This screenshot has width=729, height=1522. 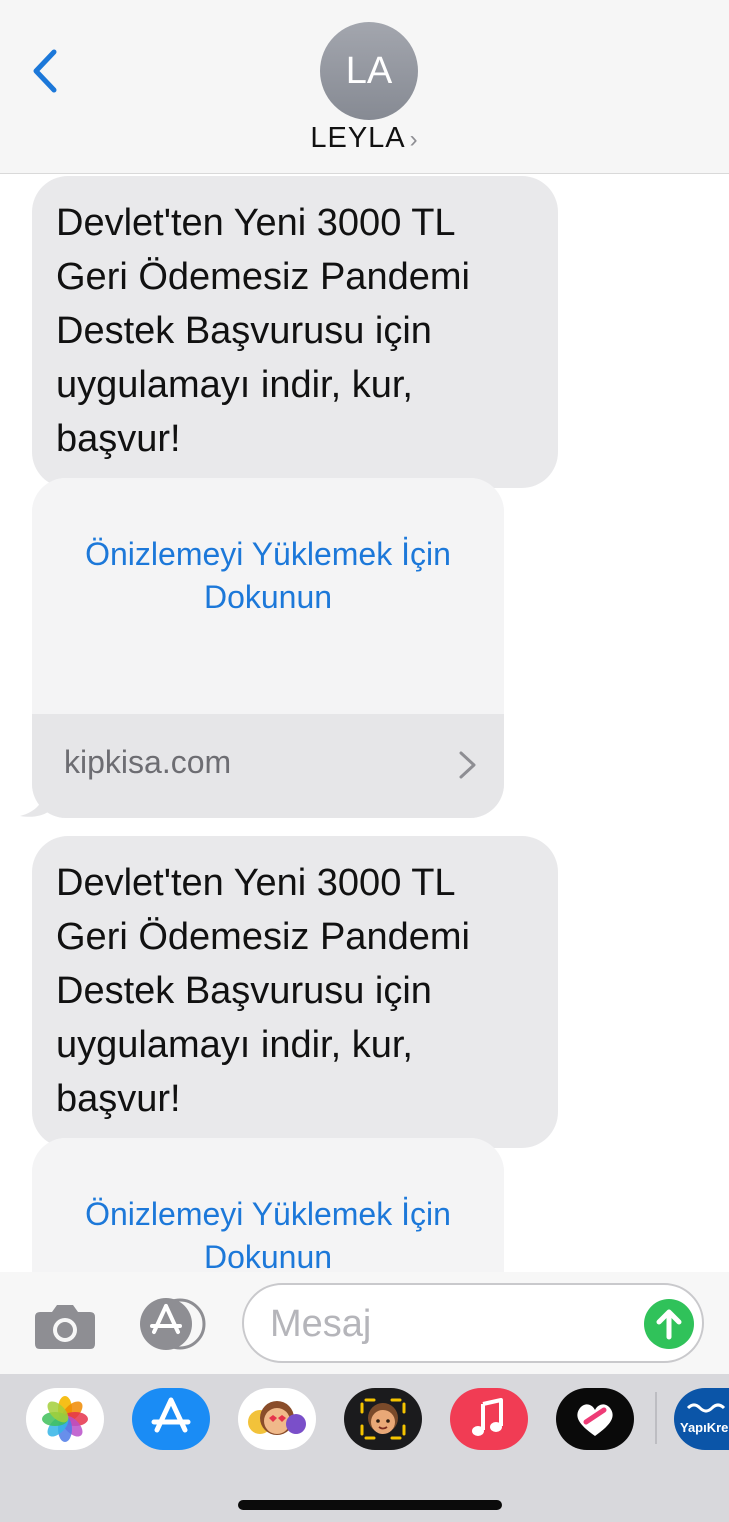 I want to click on memoji-app-button, so click(x=383, y=1419).